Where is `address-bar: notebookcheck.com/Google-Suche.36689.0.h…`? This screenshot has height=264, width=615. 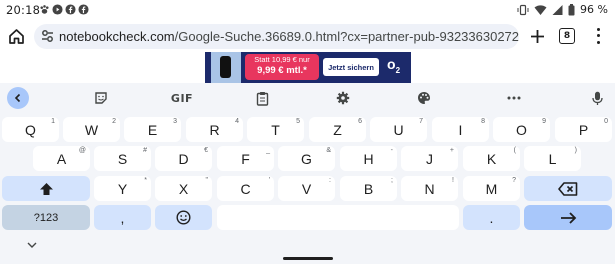 address-bar: notebookcheck.com/Google-Suche.36689.0.h… is located at coordinates (276, 36).